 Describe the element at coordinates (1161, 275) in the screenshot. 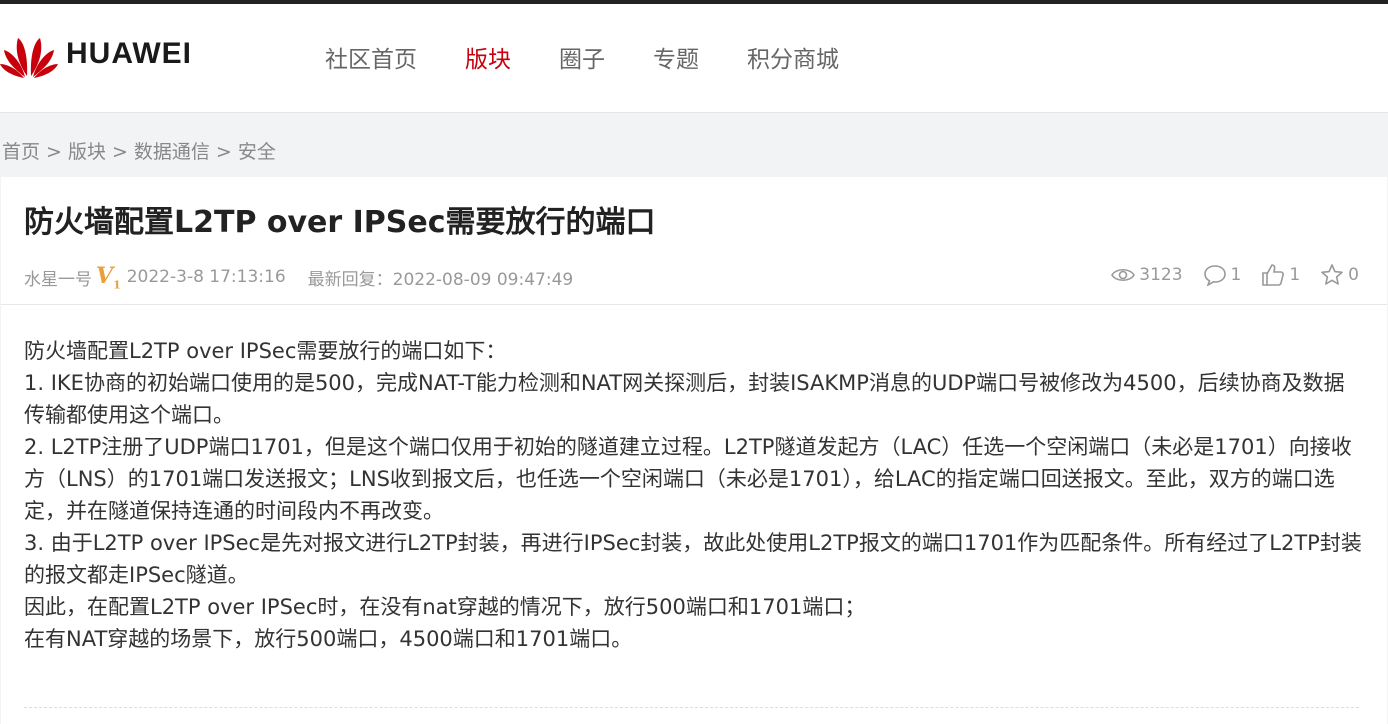

I see `views-count: 3123` at that location.